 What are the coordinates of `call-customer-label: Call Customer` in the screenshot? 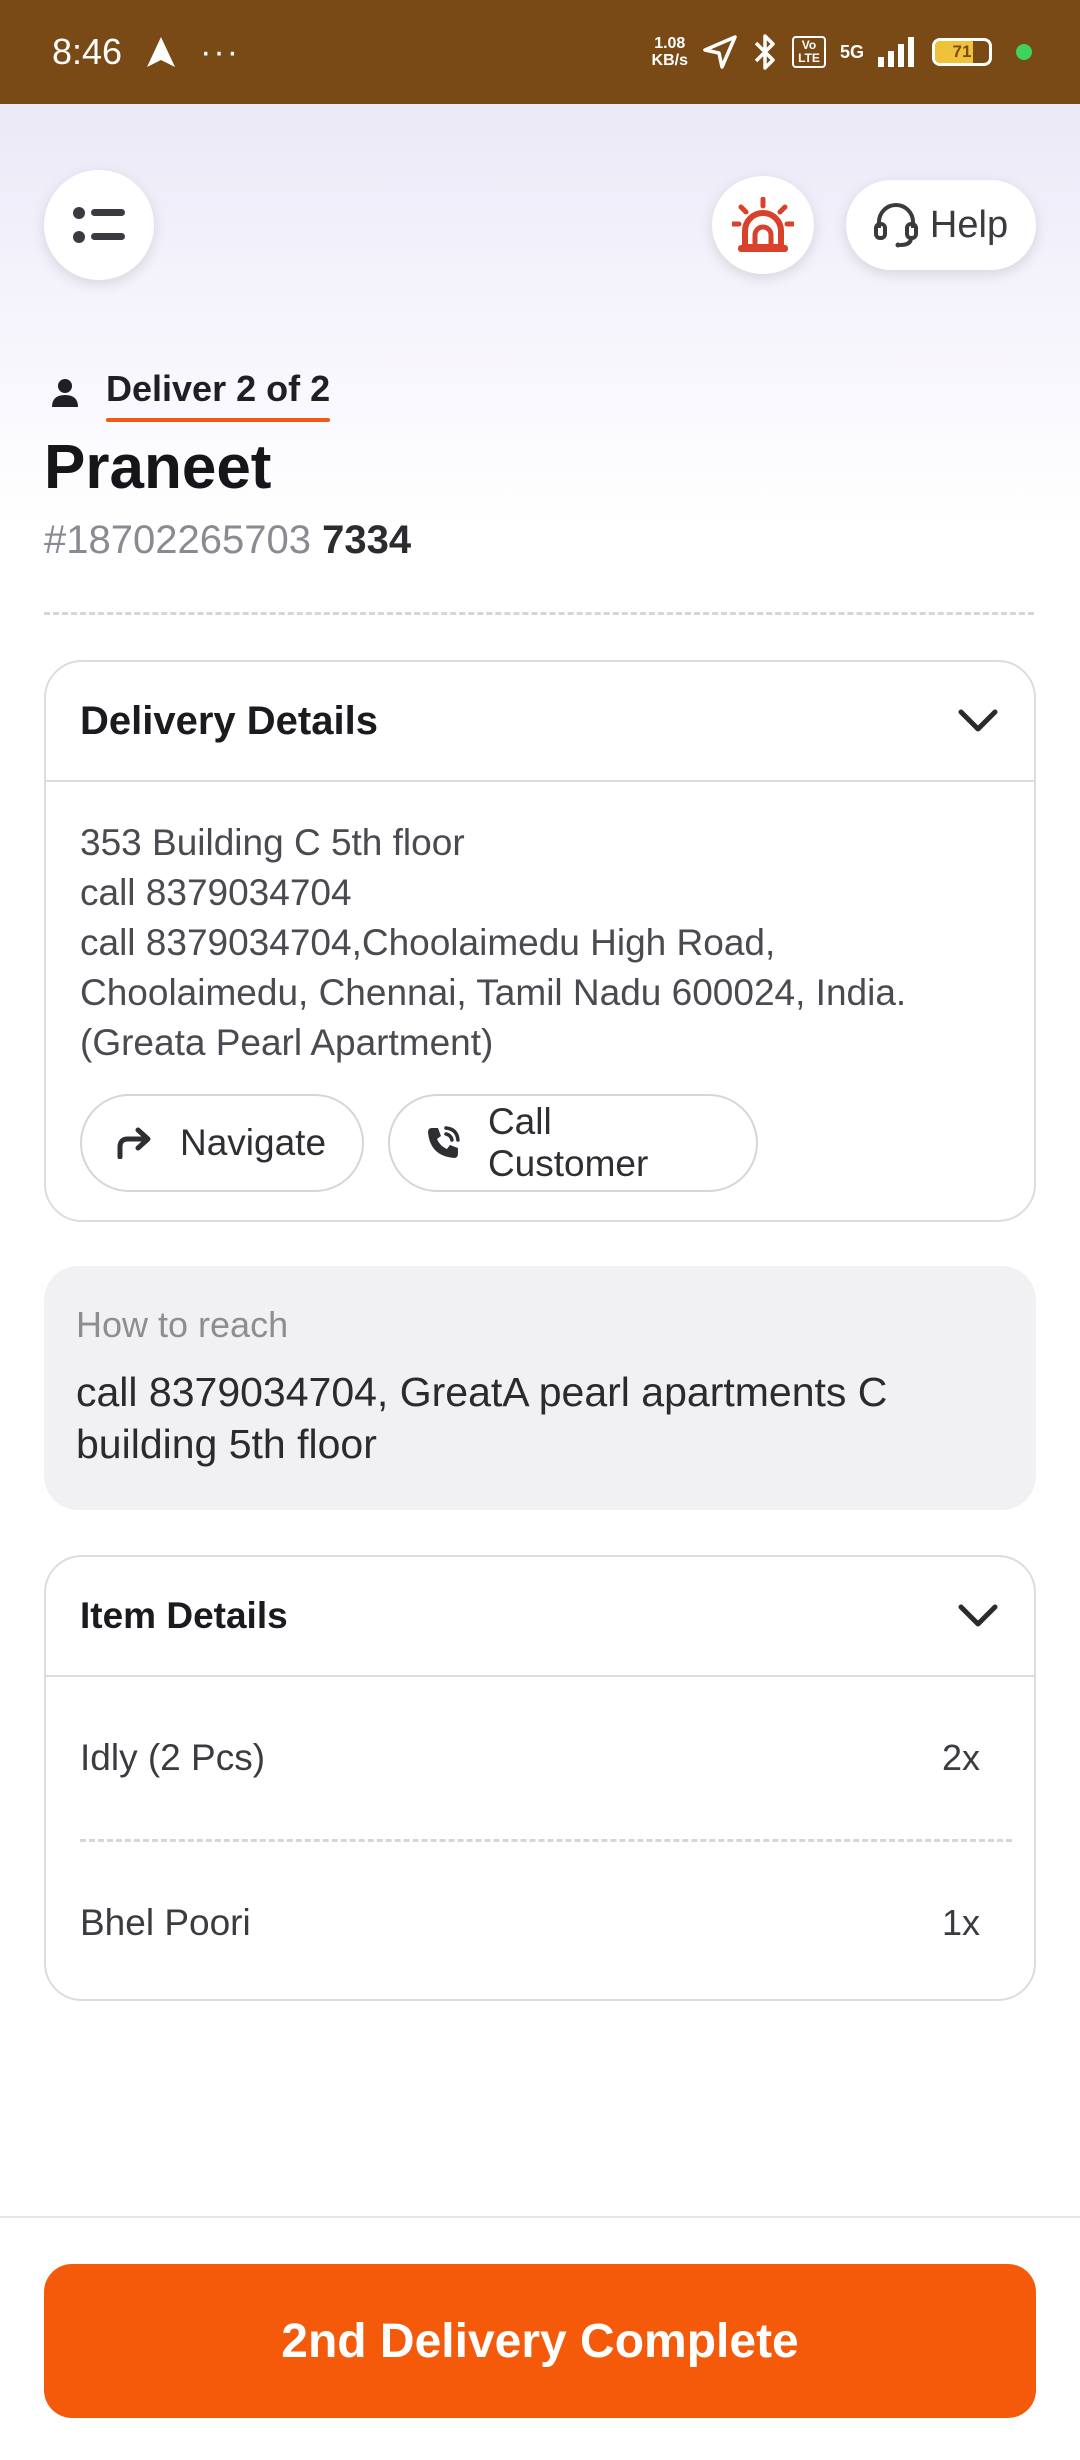 It's located at (568, 1142).